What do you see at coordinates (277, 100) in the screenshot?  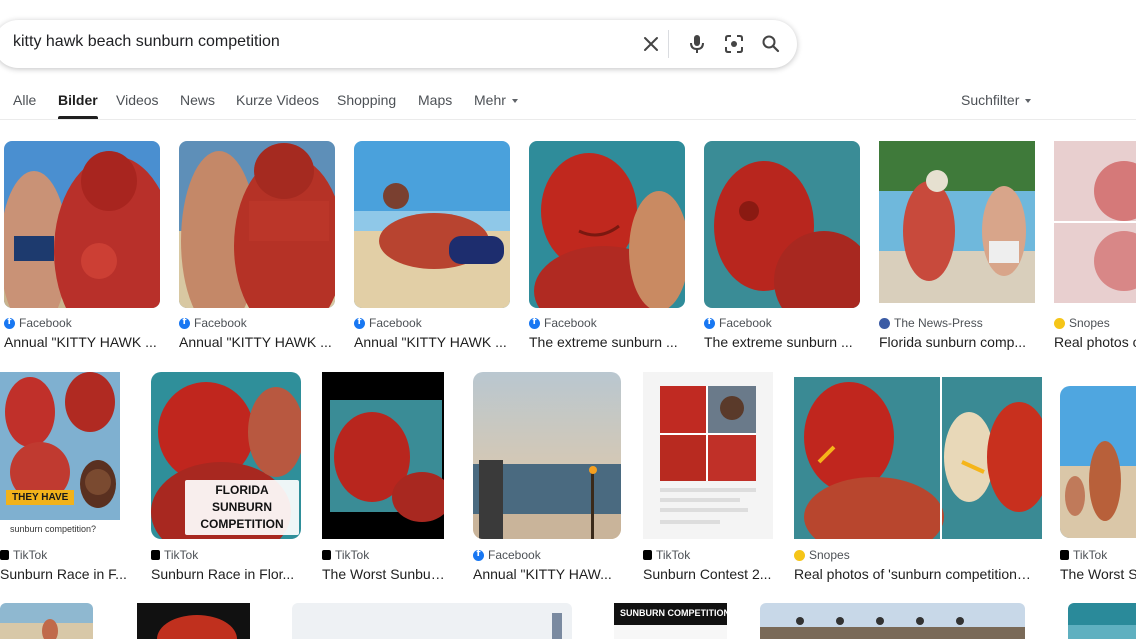 I see `tab-kurze-videos: Kurze Videos` at bounding box center [277, 100].